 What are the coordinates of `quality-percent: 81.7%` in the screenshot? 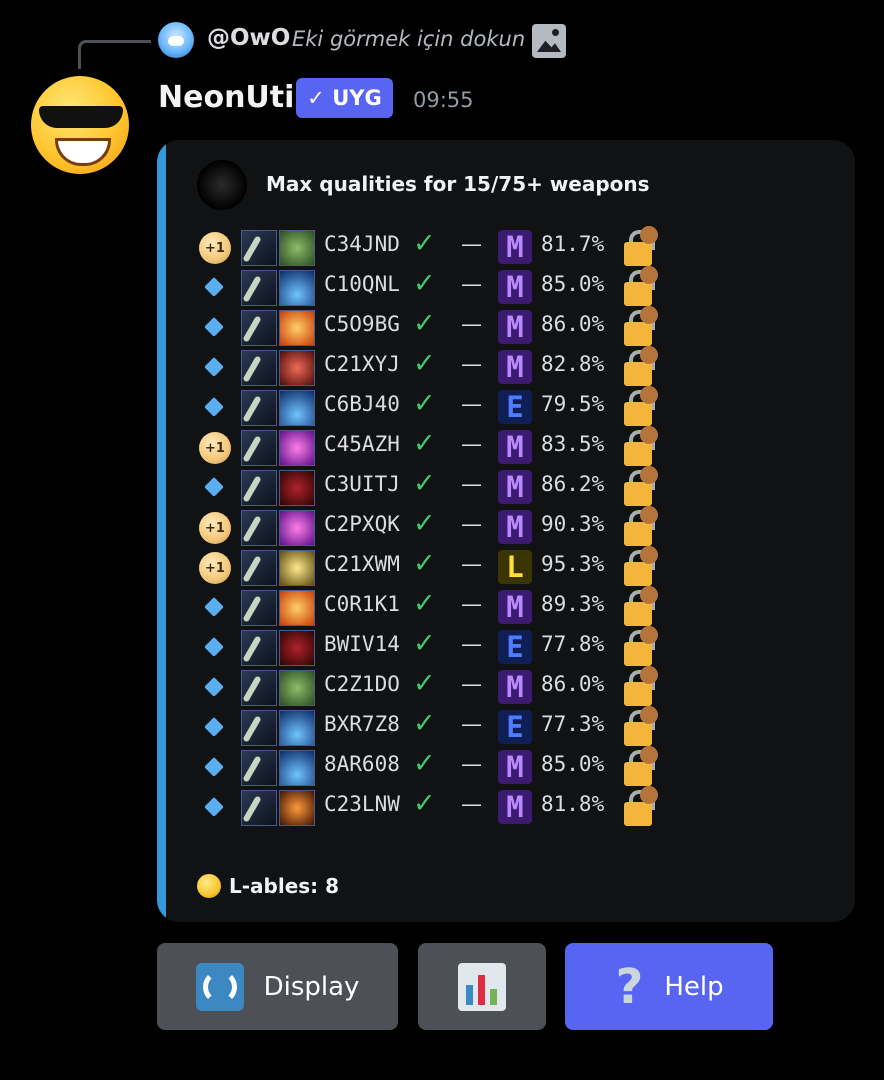 It's located at (573, 244).